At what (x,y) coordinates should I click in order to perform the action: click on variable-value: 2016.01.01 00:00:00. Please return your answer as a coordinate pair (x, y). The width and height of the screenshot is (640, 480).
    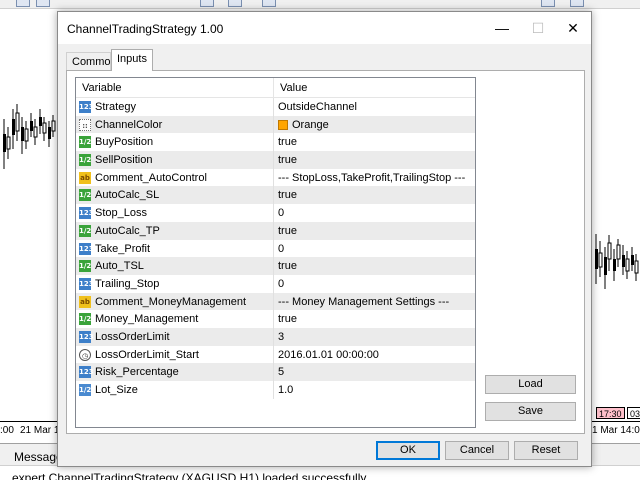
    Looking at the image, I should click on (328, 355).